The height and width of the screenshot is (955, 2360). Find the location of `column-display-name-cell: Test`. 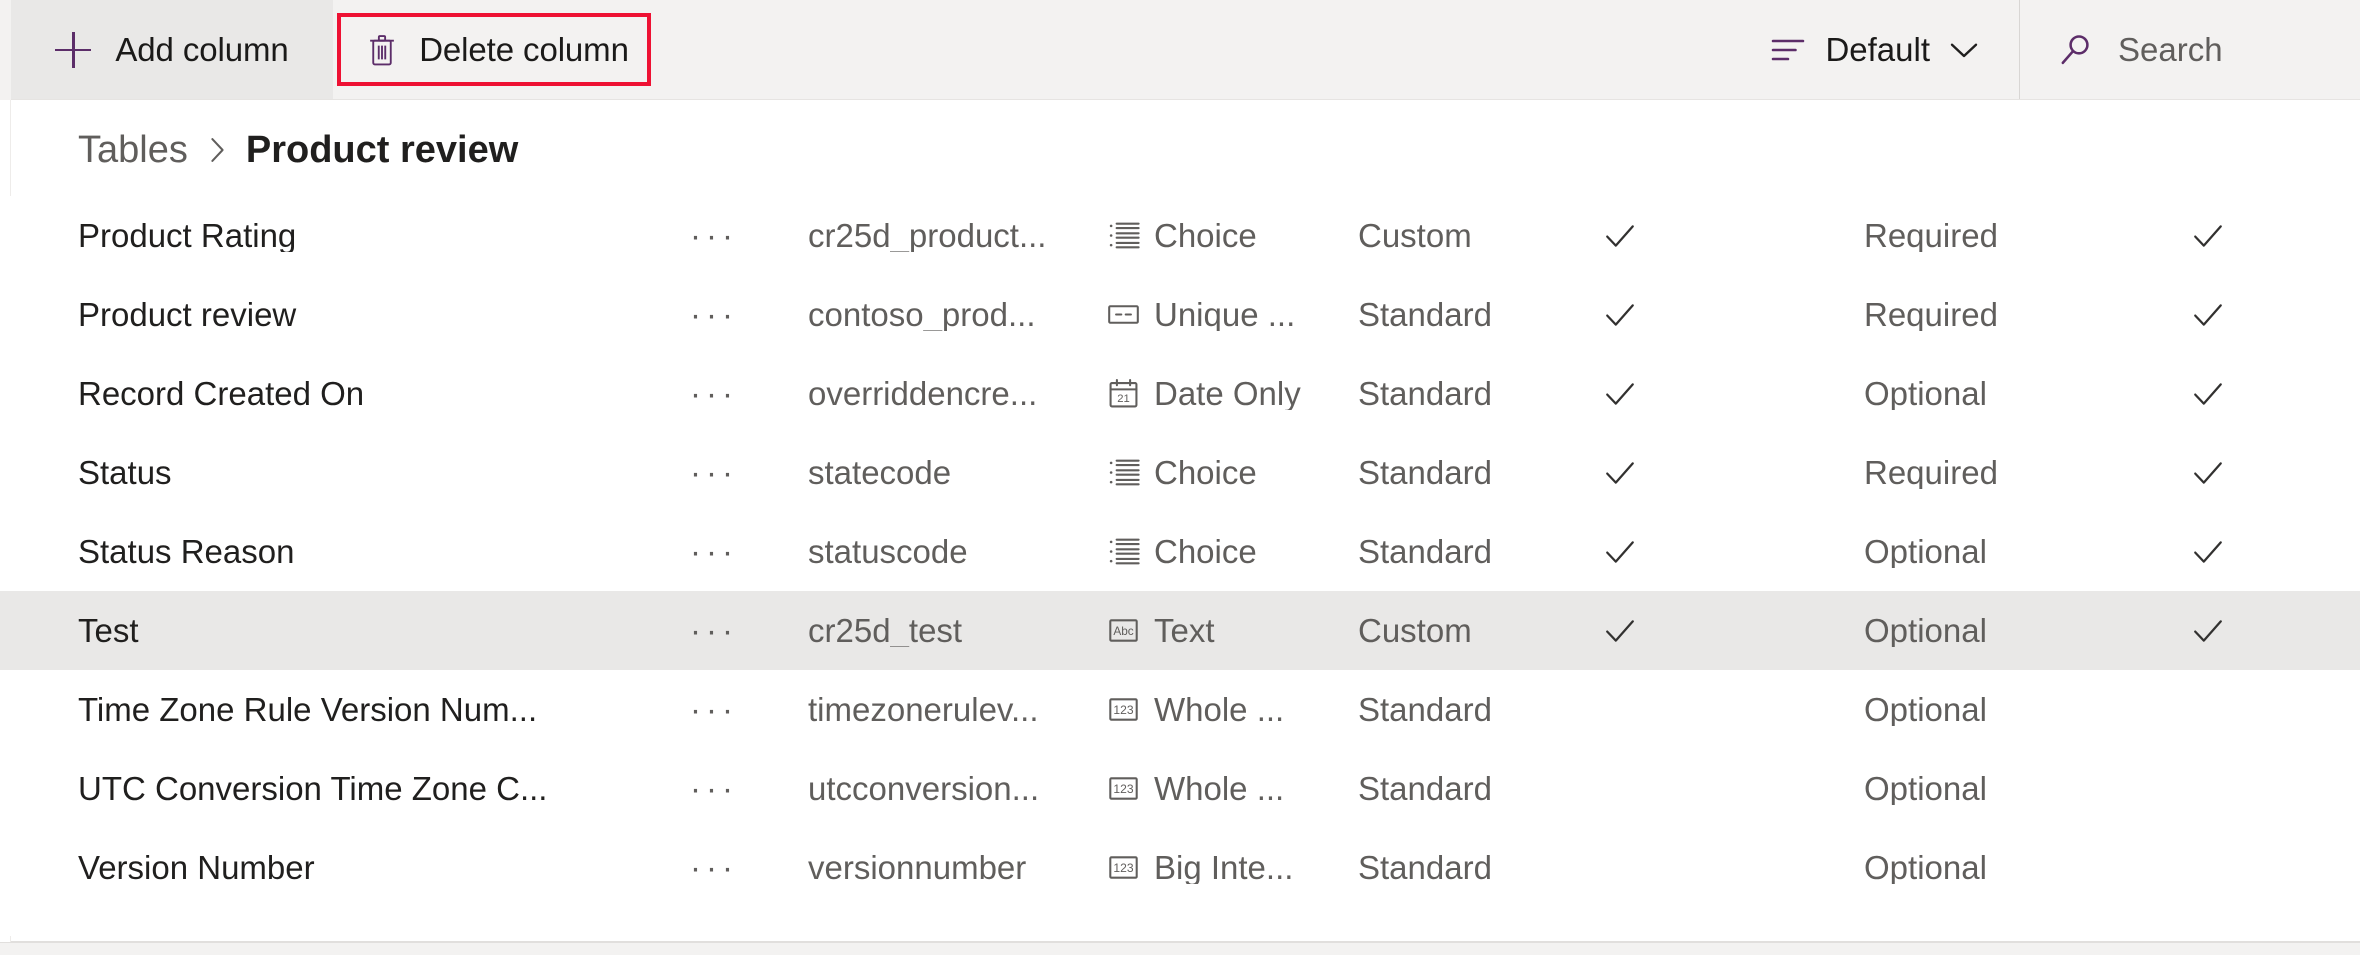

column-display-name-cell: Test is located at coordinates (373, 630).